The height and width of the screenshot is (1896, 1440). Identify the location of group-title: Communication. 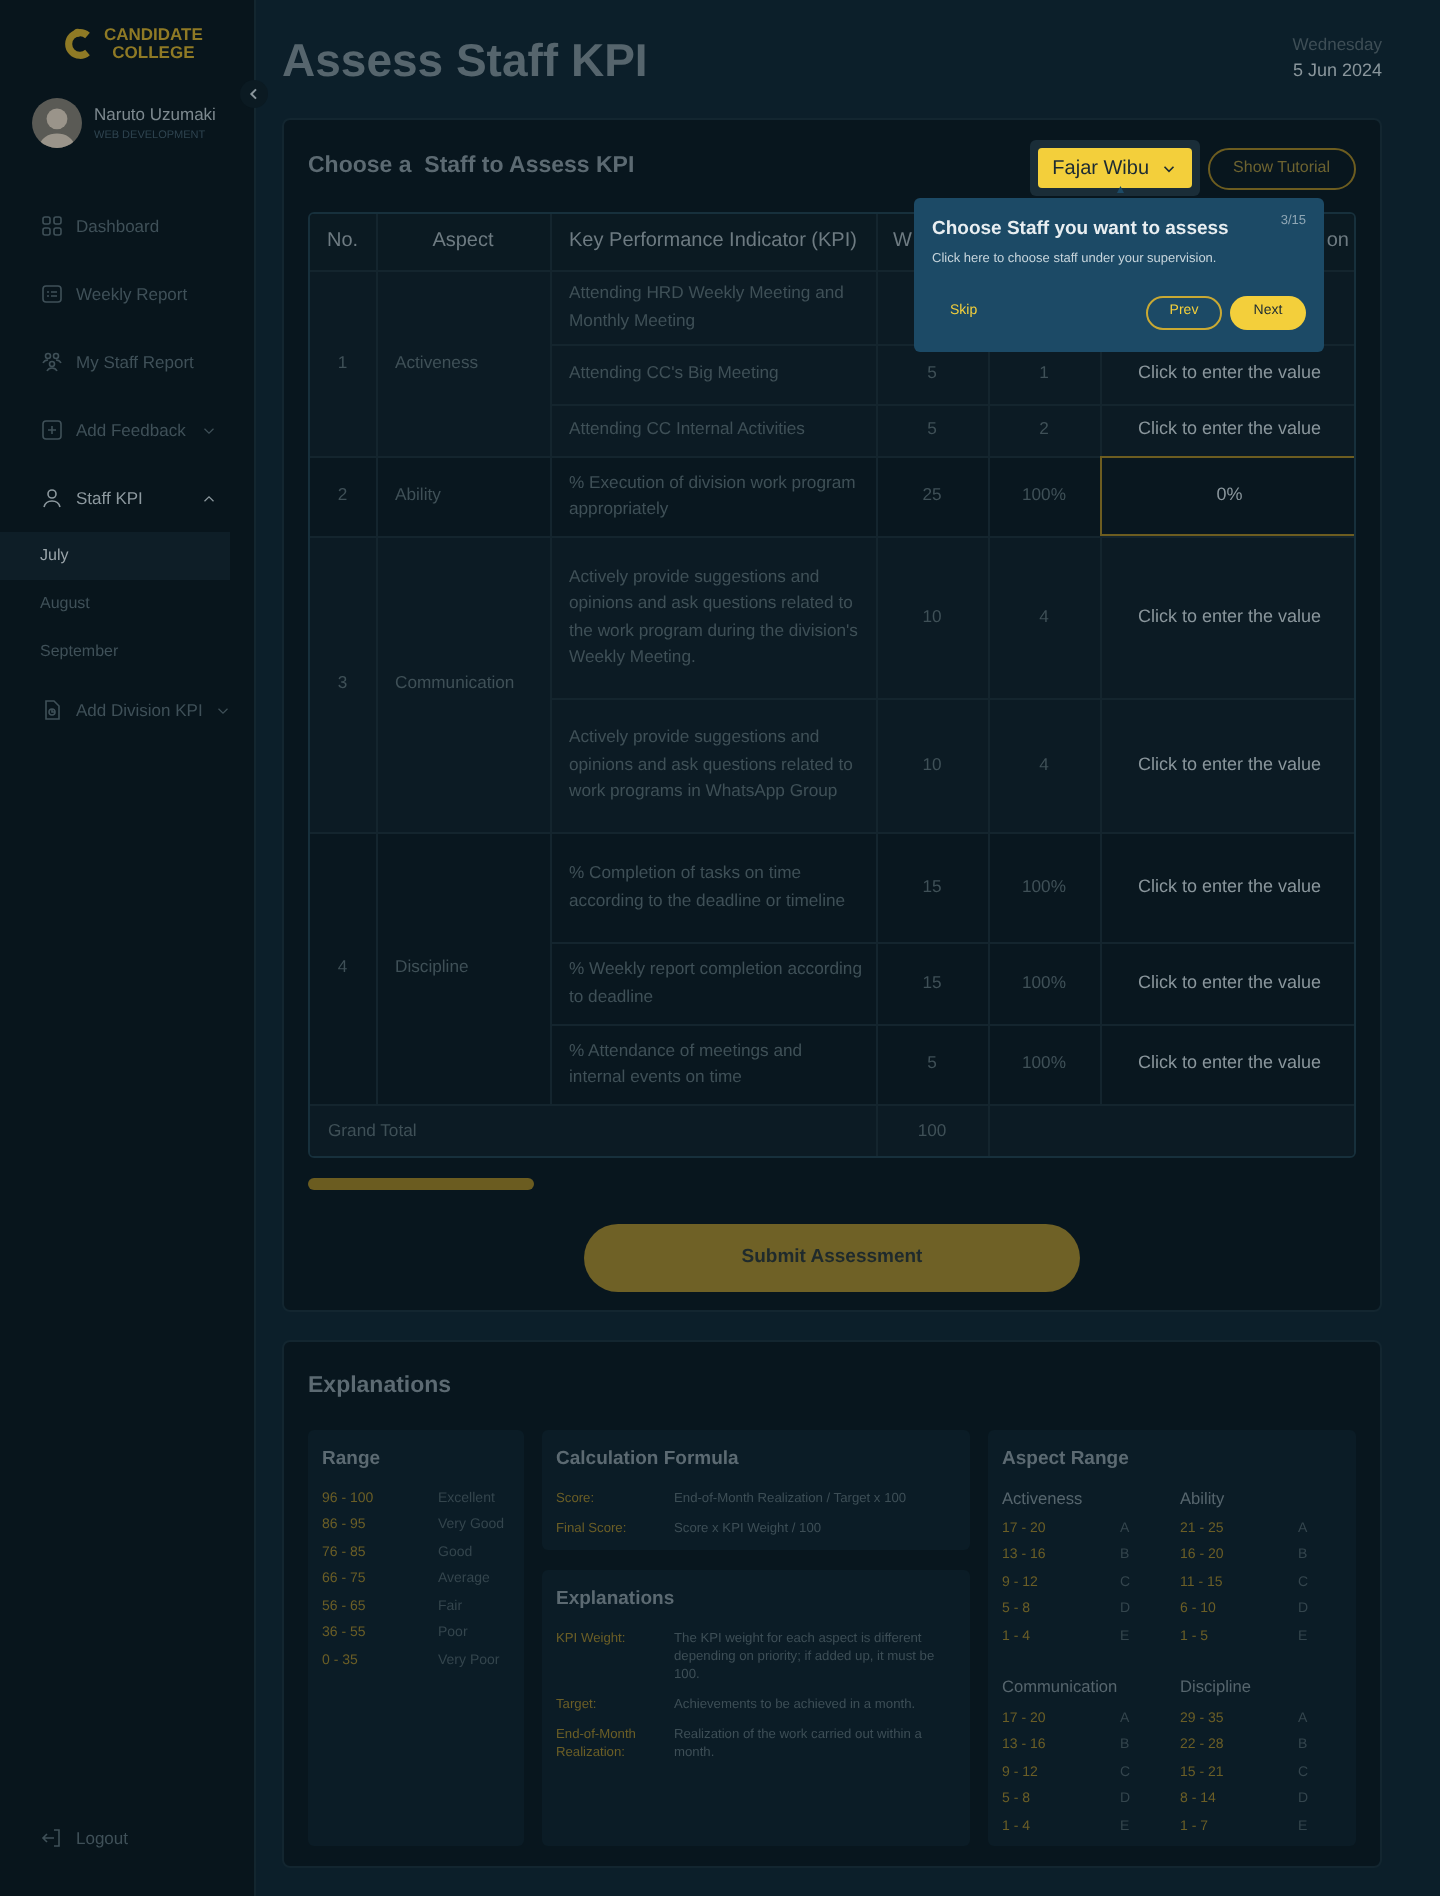
(1061, 1687).